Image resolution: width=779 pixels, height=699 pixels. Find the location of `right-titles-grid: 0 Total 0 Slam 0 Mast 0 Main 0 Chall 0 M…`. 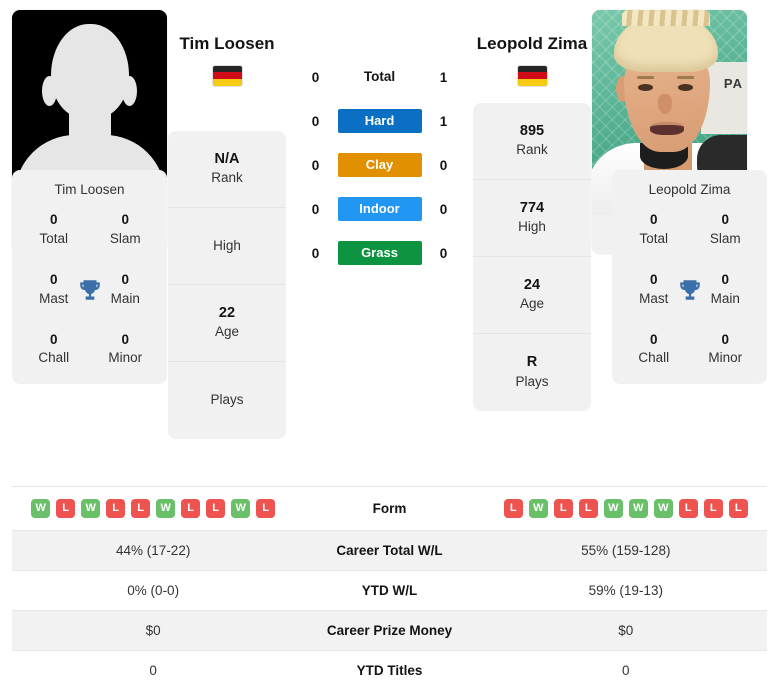

right-titles-grid: 0 Total 0 Slam 0 Mast 0 Main 0 Chall 0 M… is located at coordinates (689, 289).